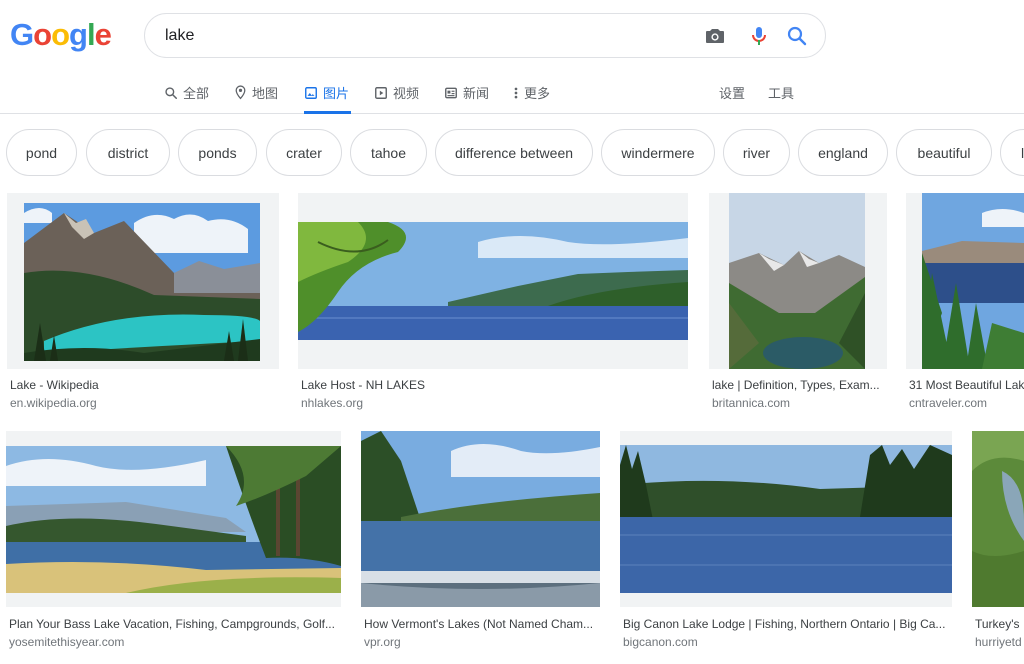 Image resolution: width=1024 pixels, height=664 pixels. Describe the element at coordinates (91, 34) in the screenshot. I see `logo-letter: l` at that location.